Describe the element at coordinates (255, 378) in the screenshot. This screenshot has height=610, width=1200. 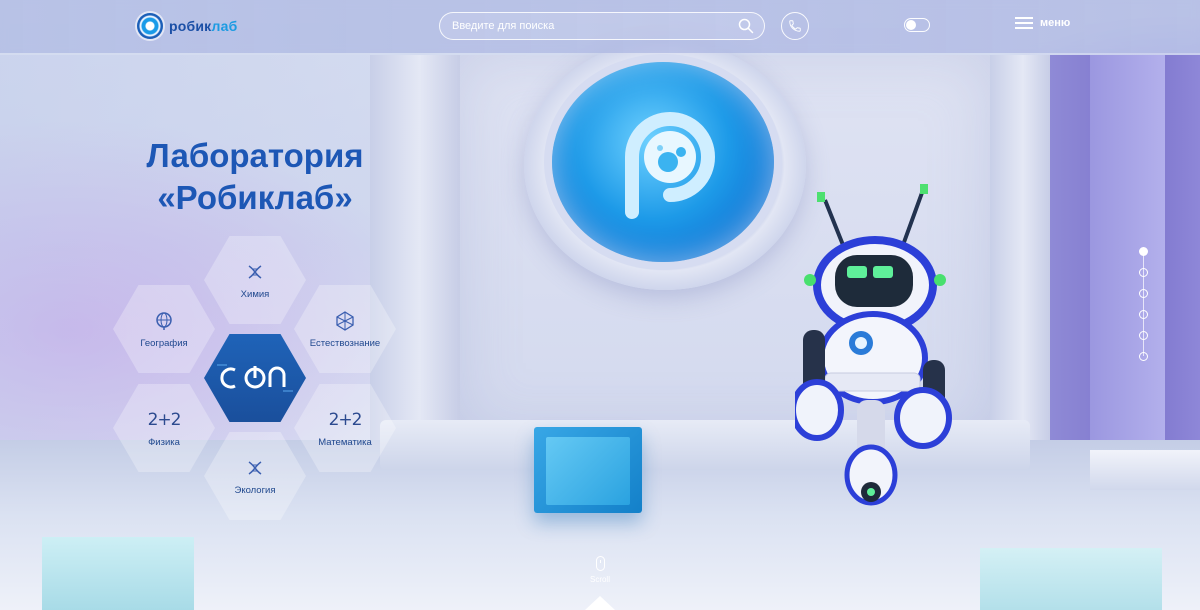
I see `con-logo-icon` at that location.